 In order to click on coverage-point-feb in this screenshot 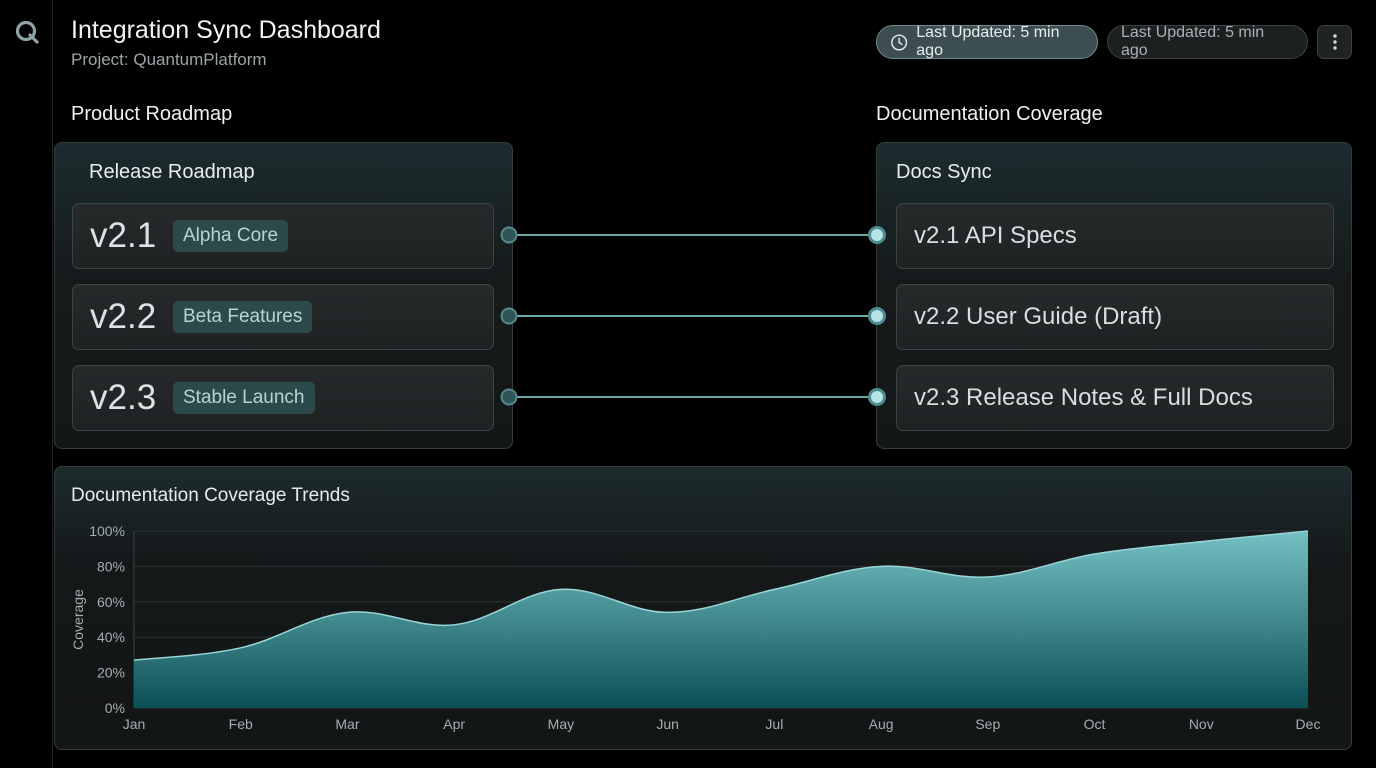, I will do `click(241, 648)`.